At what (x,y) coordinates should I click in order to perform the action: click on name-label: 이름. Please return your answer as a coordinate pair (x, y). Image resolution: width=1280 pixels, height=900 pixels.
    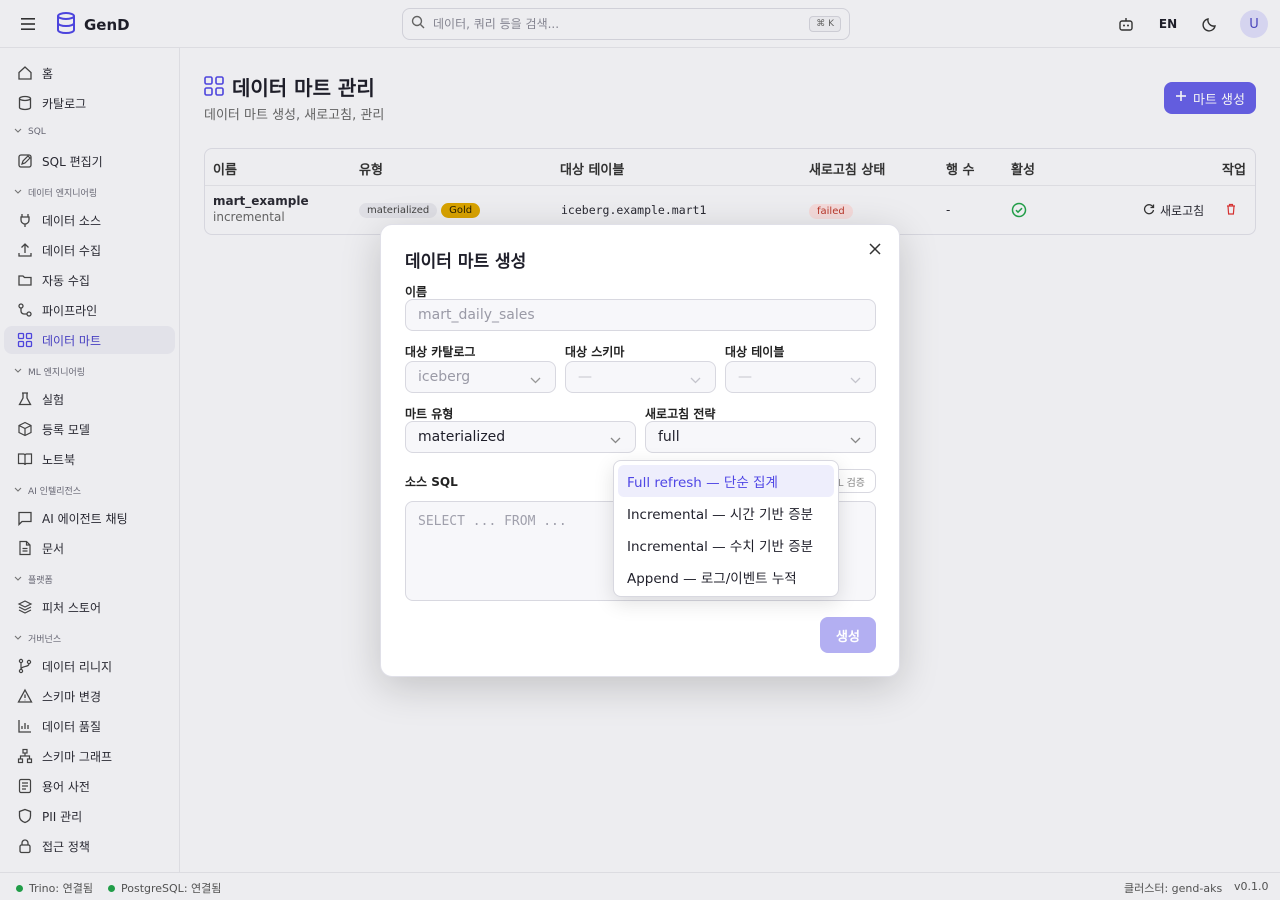
    Looking at the image, I should click on (416, 292).